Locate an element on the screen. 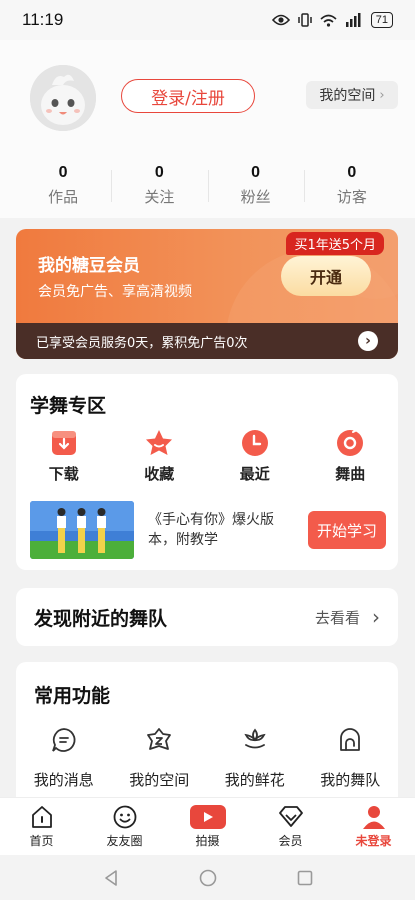  camera-icon is located at coordinates (207, 817).